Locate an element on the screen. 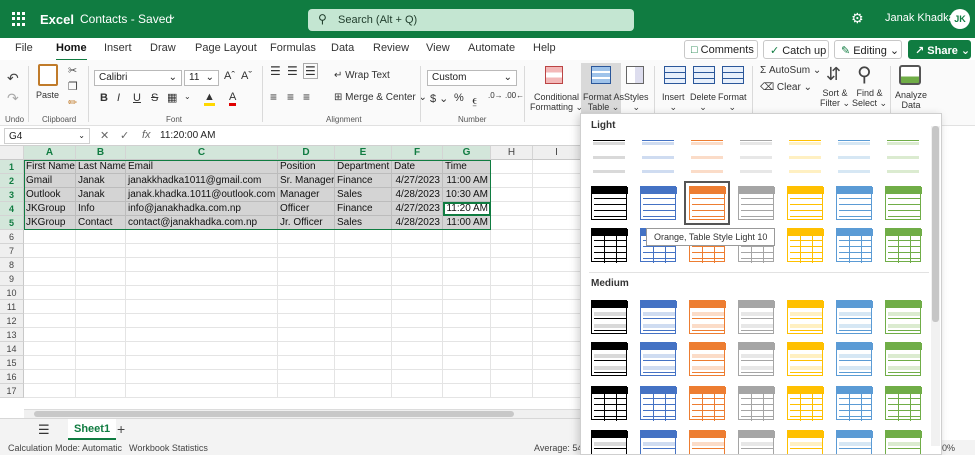 The image size is (975, 455). grid-cell: Position is located at coordinates (306, 167).